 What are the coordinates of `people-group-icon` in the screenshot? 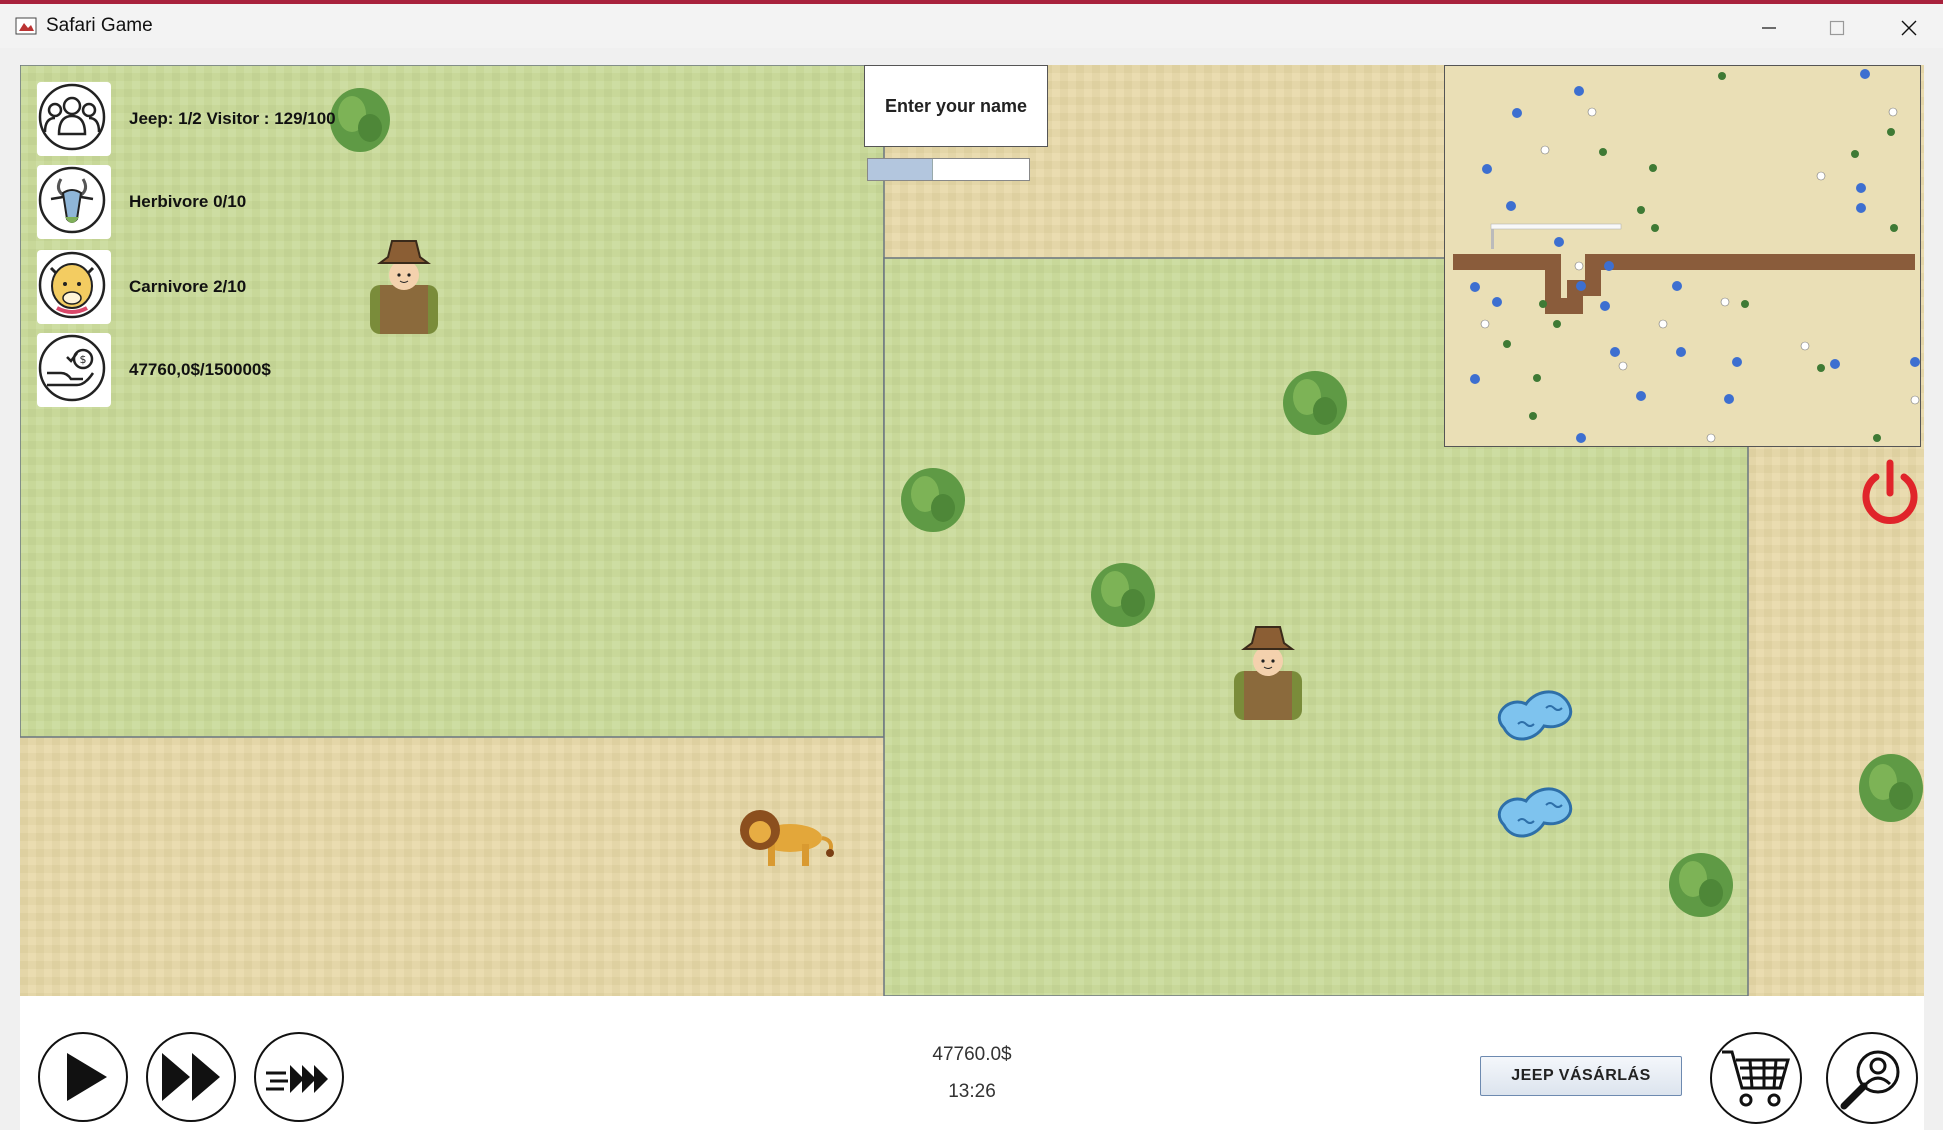 It's located at (74, 119).